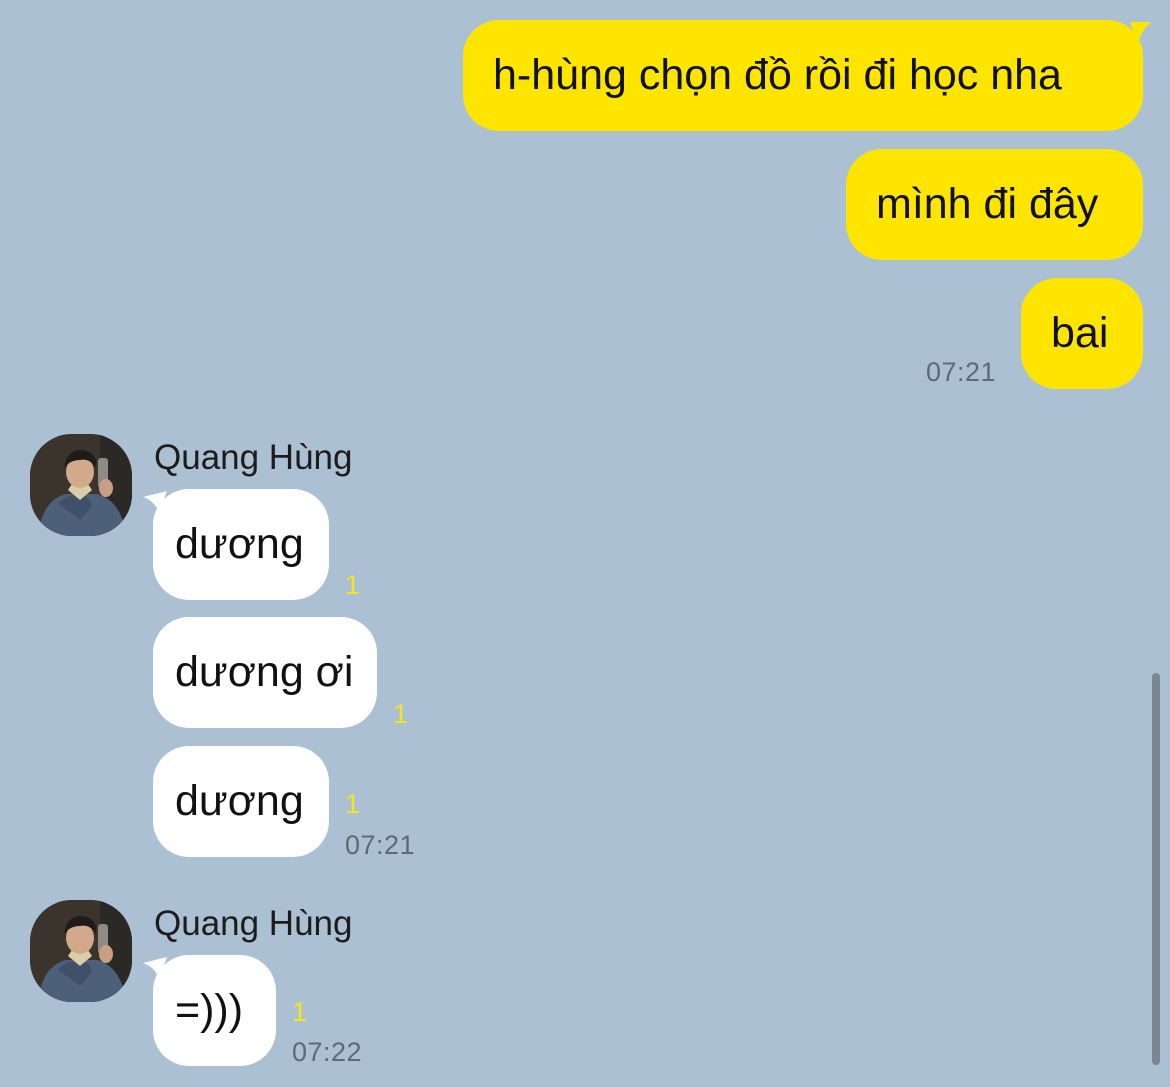 This screenshot has height=1087, width=1170. I want to click on outgoing-message: h-hùng chọn đồ rồi đi học nha, so click(803, 75).